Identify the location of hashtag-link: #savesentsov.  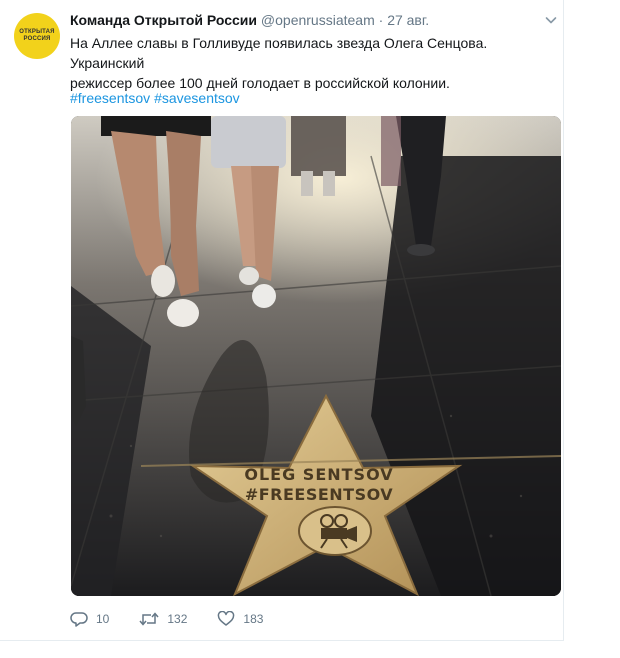
(197, 98).